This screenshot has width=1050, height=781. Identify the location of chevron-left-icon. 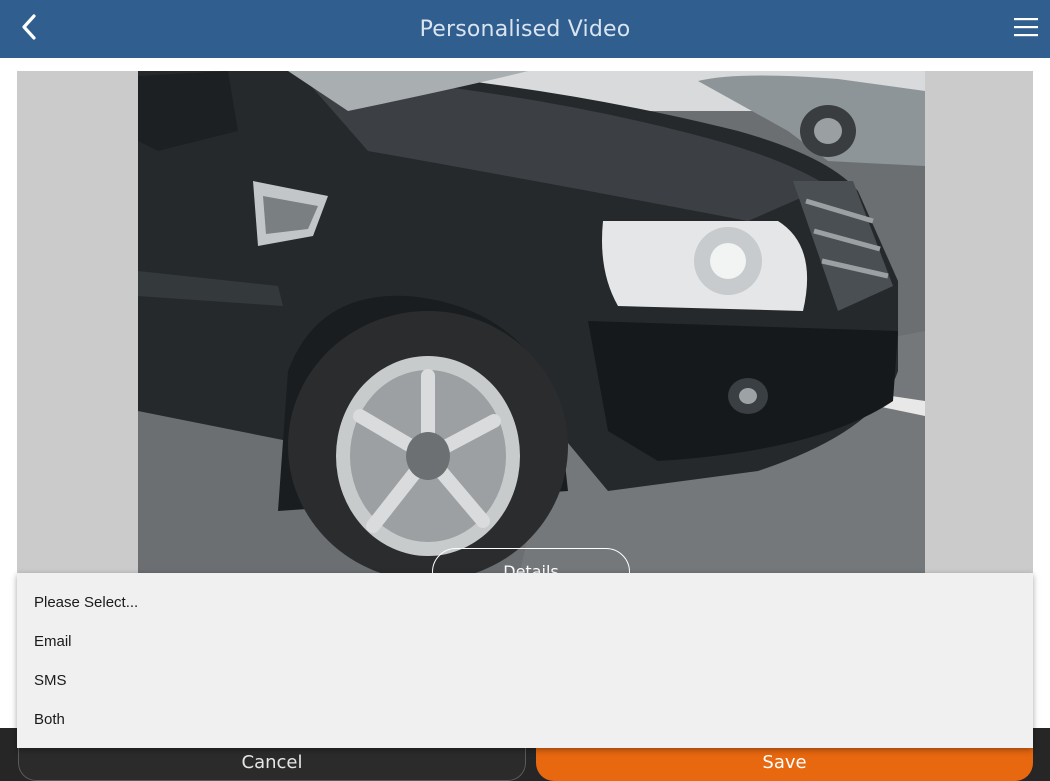
(29, 29).